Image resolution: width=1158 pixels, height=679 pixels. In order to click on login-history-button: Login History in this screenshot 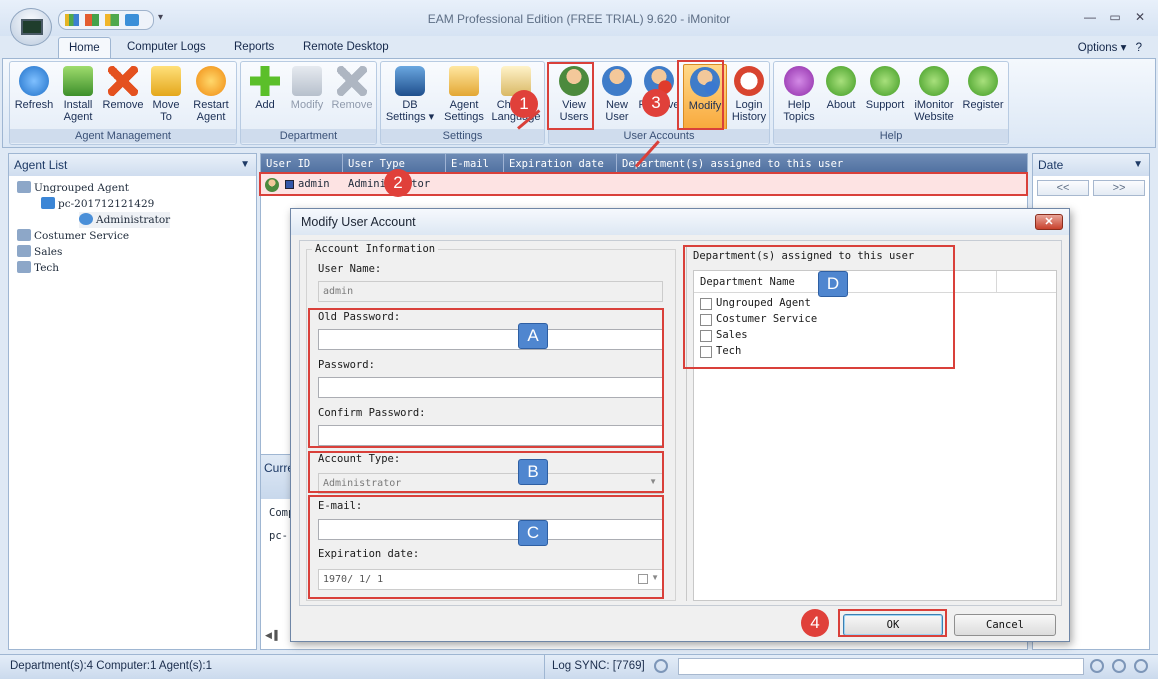, I will do `click(749, 93)`.